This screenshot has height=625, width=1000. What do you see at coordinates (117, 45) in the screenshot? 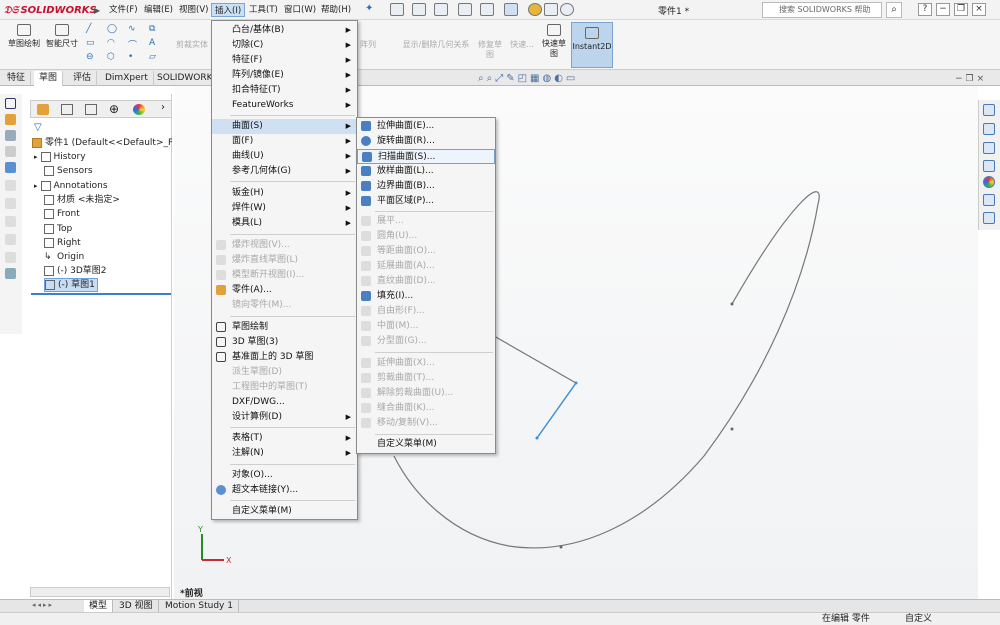
I see `arc-icon: ◠` at bounding box center [117, 45].